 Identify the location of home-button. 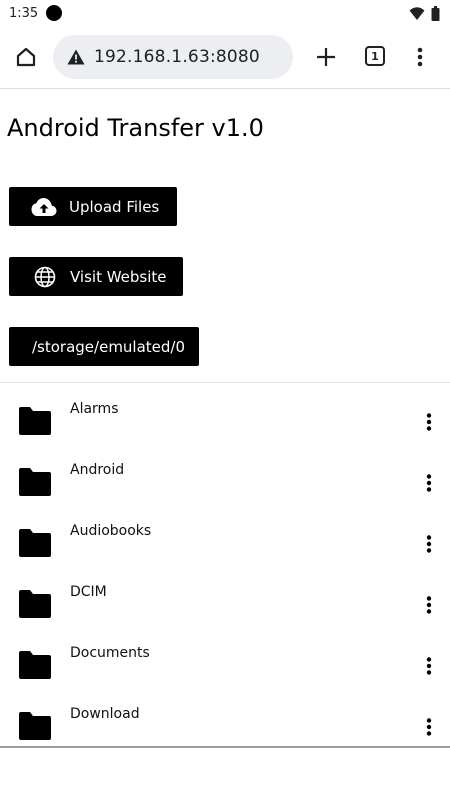
(26, 57).